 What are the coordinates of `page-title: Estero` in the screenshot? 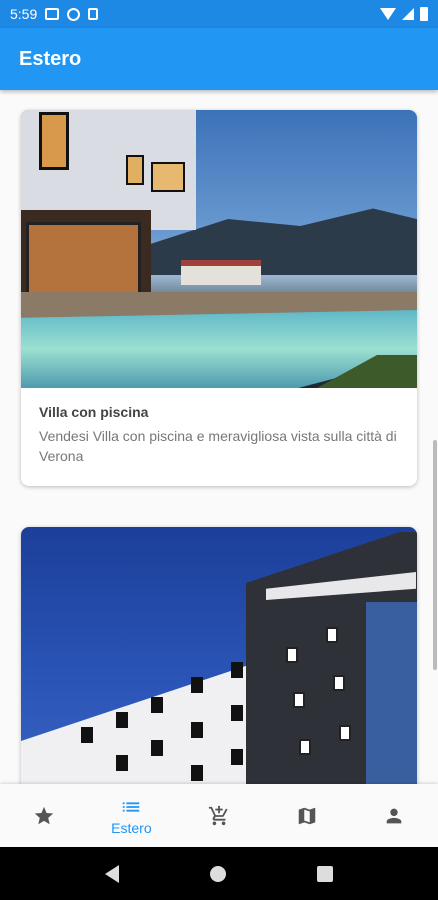 It's located at (50, 58).